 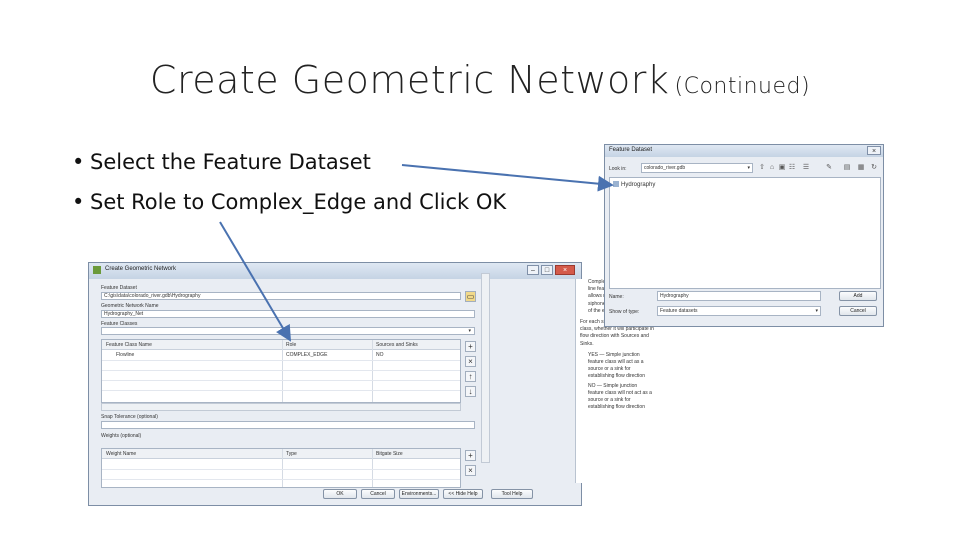 What do you see at coordinates (255, 281) in the screenshot?
I see `arrow-to-role-icon` at bounding box center [255, 281].